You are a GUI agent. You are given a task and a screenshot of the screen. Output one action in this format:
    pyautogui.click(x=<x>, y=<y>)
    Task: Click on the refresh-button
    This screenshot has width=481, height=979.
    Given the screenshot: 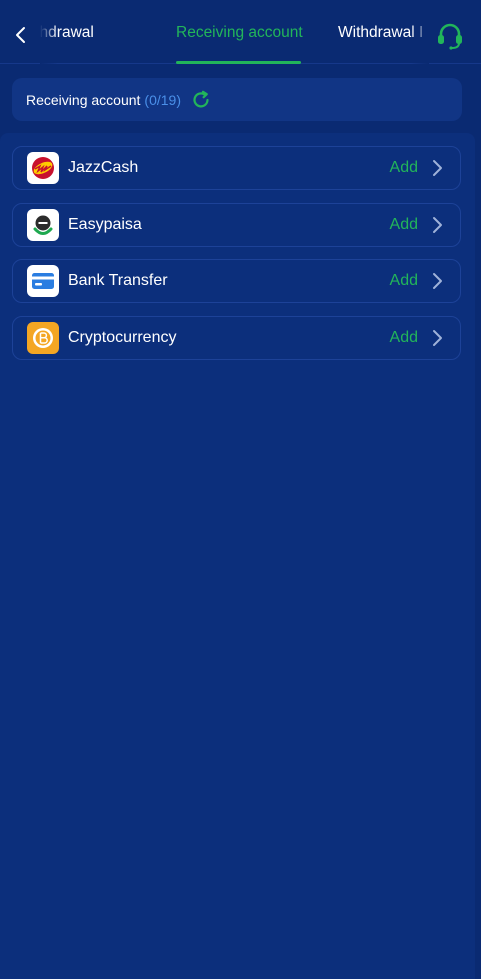 What is the action you would take?
    pyautogui.click(x=201, y=100)
    